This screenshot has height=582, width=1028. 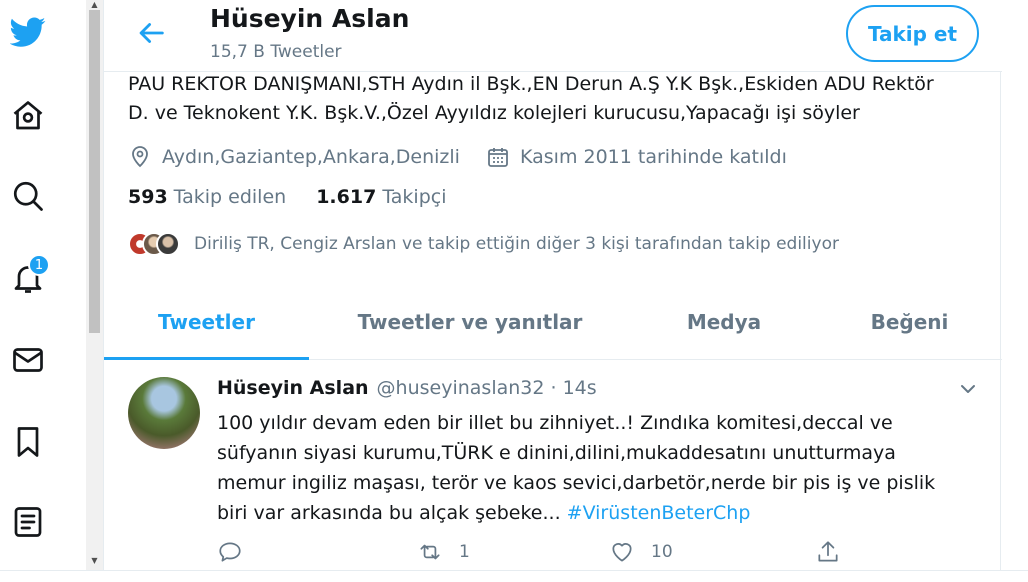 What do you see at coordinates (28, 442) in the screenshot?
I see `bookmarks-icon` at bounding box center [28, 442].